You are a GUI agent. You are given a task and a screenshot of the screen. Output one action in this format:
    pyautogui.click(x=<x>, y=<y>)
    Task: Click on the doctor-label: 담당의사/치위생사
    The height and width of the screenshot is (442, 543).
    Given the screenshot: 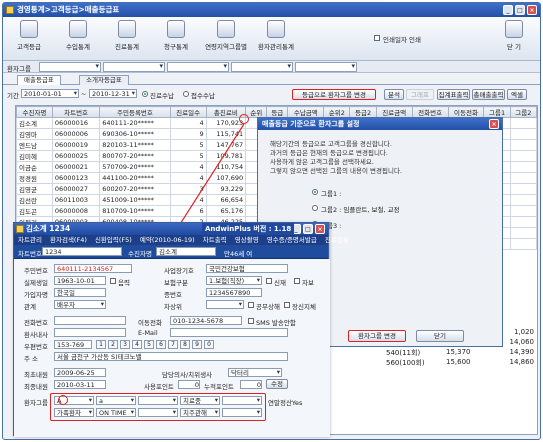 What is the action you would take?
    pyautogui.click(x=187, y=375)
    